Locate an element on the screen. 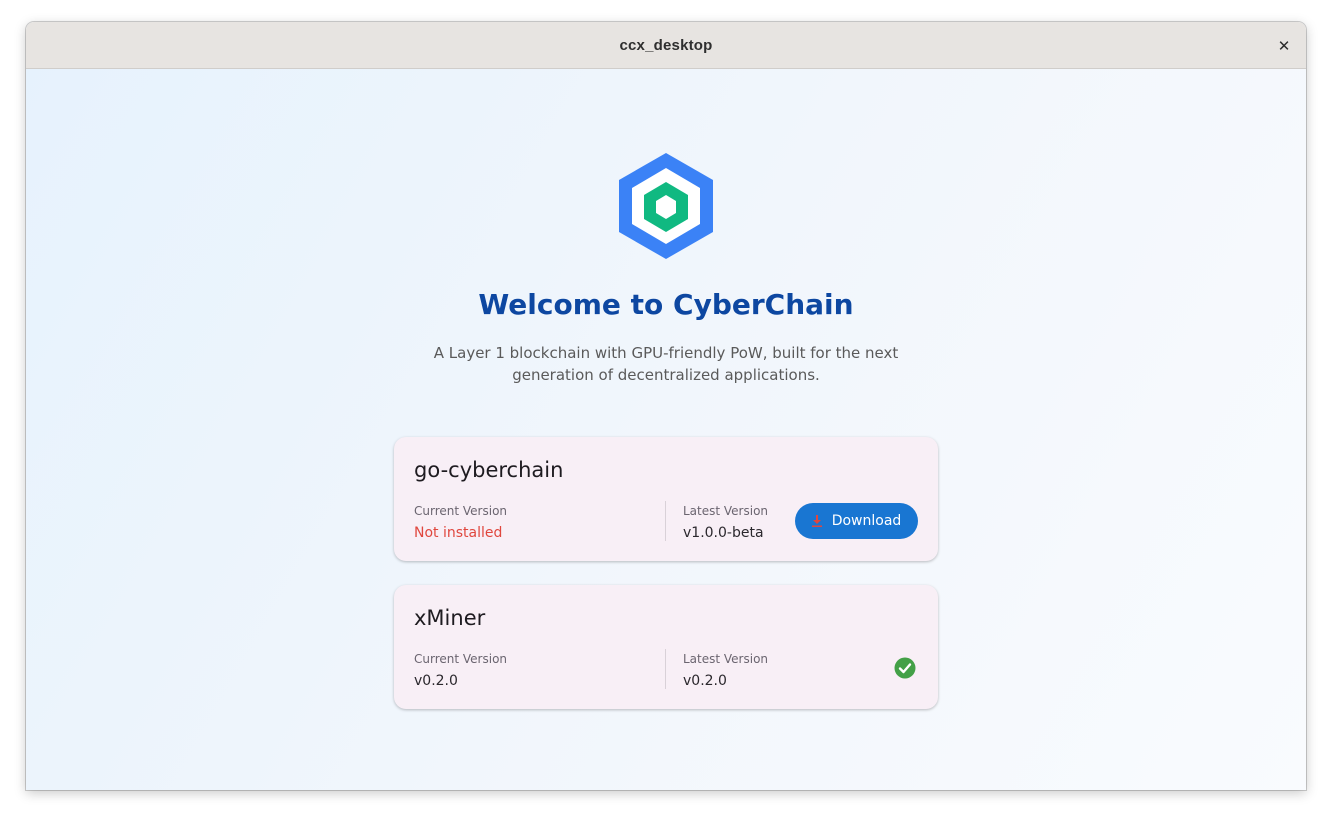 The image size is (1332, 819). latest-version-column: Latest Version v1.0.0-beta is located at coordinates (725, 523).